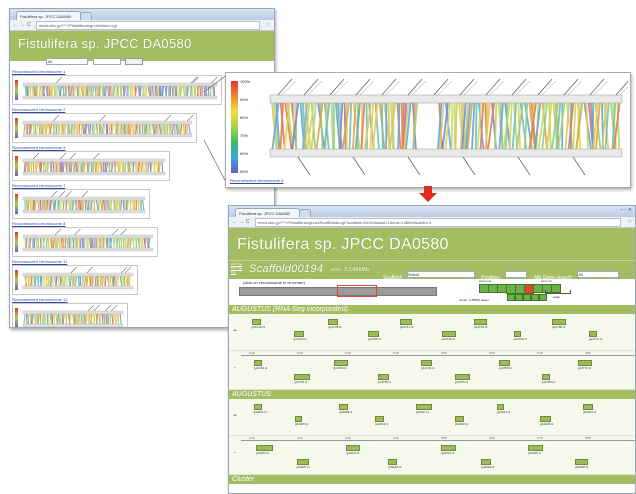 Image resolution: width=636 pixels, height=494 pixels. Describe the element at coordinates (262, 453) in the screenshot. I see `gene-label: g34003.t1` at that location.